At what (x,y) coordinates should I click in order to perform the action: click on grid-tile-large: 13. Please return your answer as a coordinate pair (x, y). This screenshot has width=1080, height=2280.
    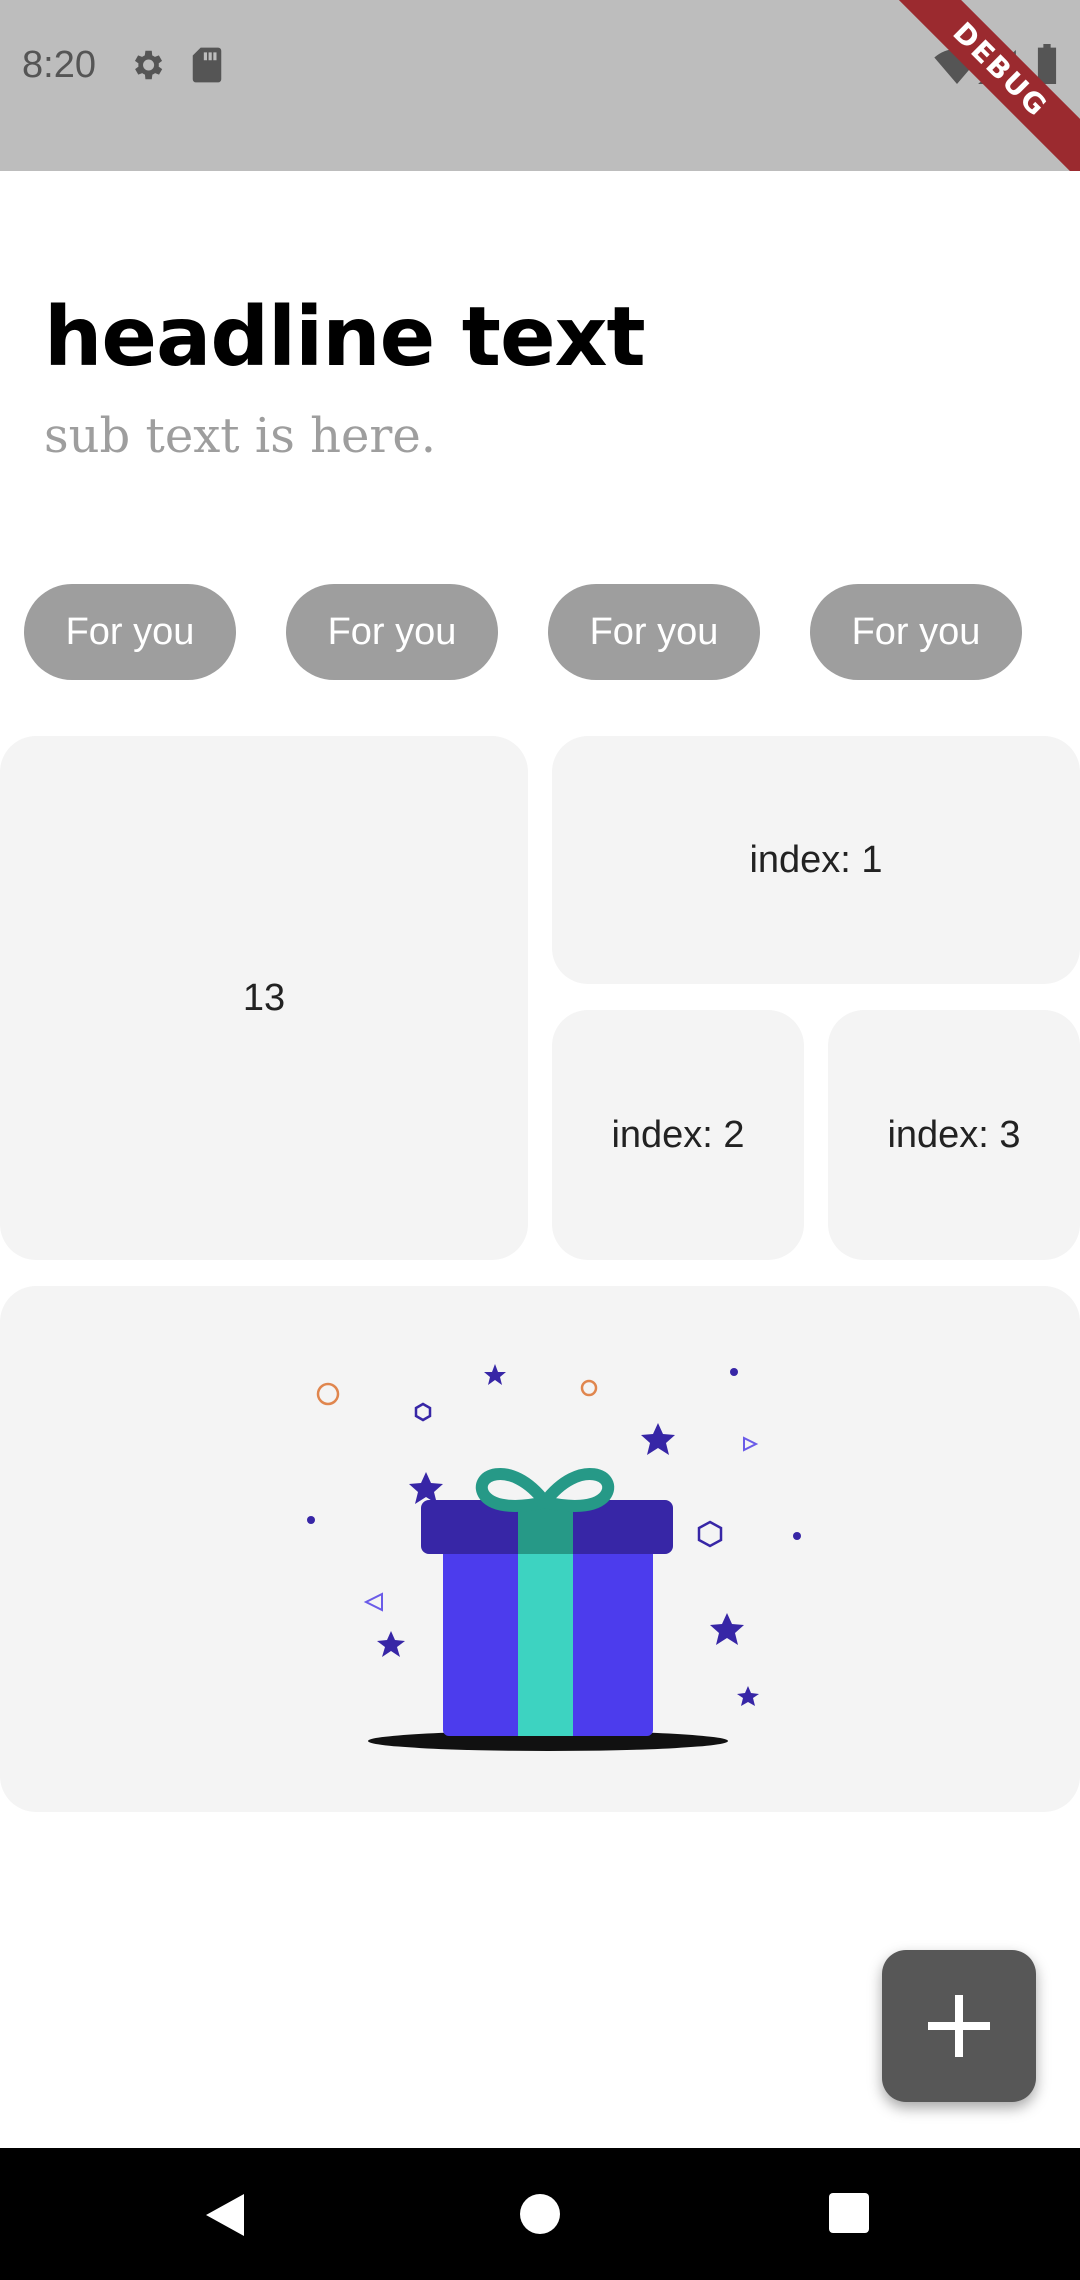
    Looking at the image, I should click on (264, 998).